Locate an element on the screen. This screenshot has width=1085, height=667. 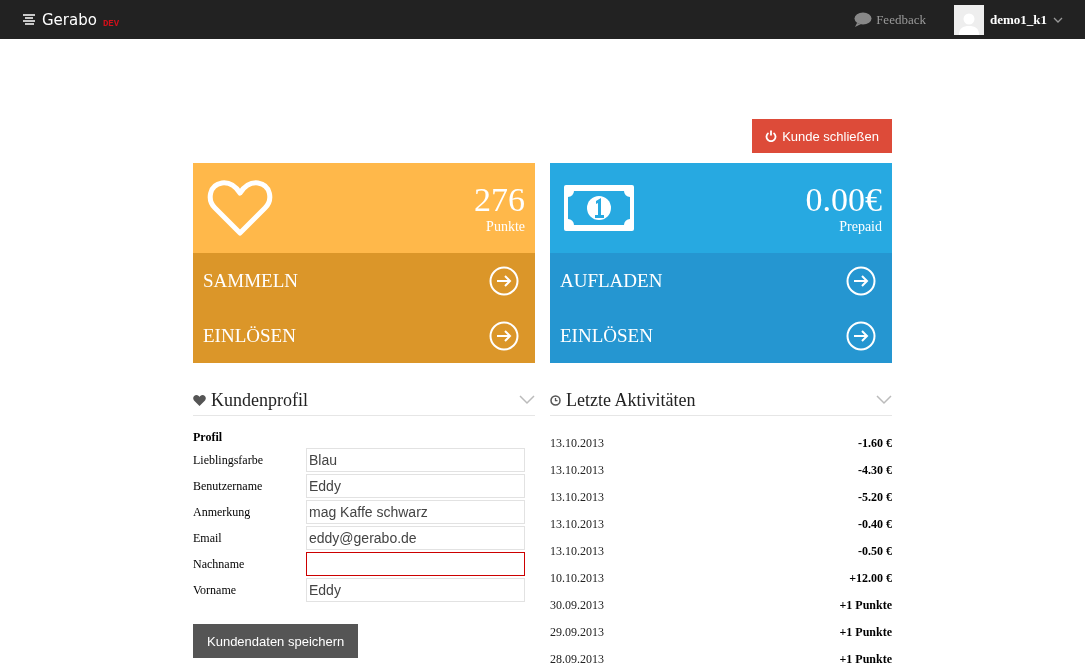
activity-date: 29.09.2013 is located at coordinates (577, 632).